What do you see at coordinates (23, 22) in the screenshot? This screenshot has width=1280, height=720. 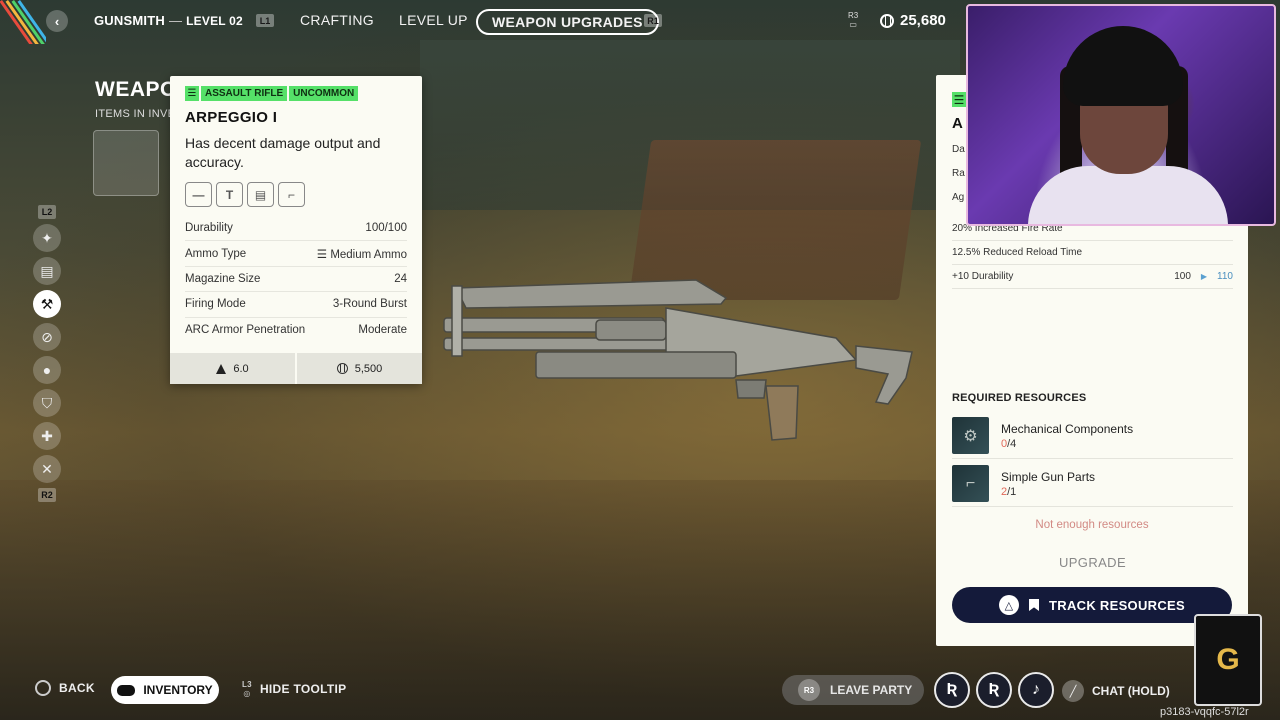 I see `corner-stripes-decoration` at bounding box center [23, 22].